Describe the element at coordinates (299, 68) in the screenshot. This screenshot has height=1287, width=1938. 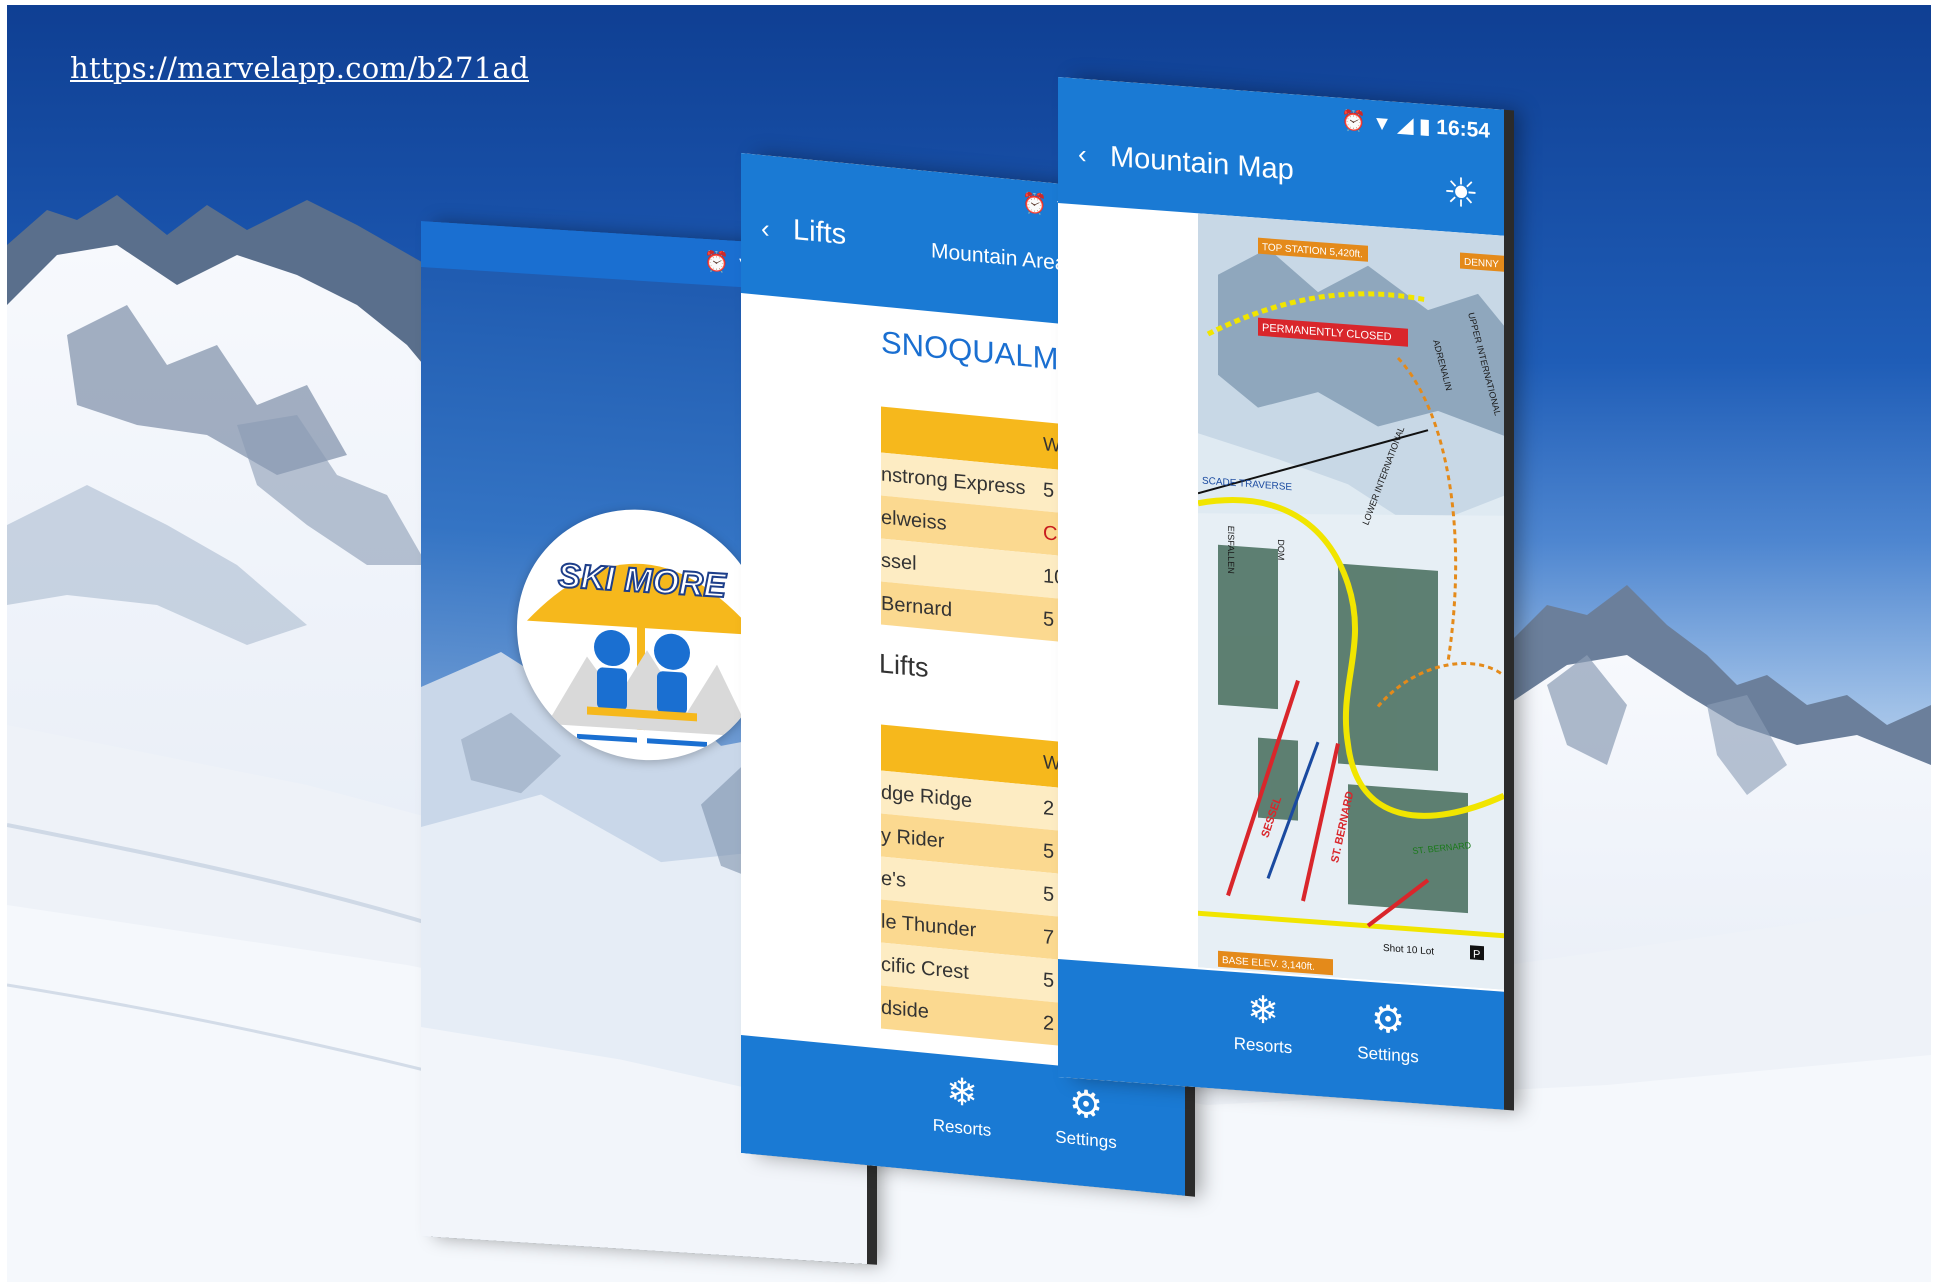
I see `prototype-url-link: https://marvelapp.com/b271ad` at that location.